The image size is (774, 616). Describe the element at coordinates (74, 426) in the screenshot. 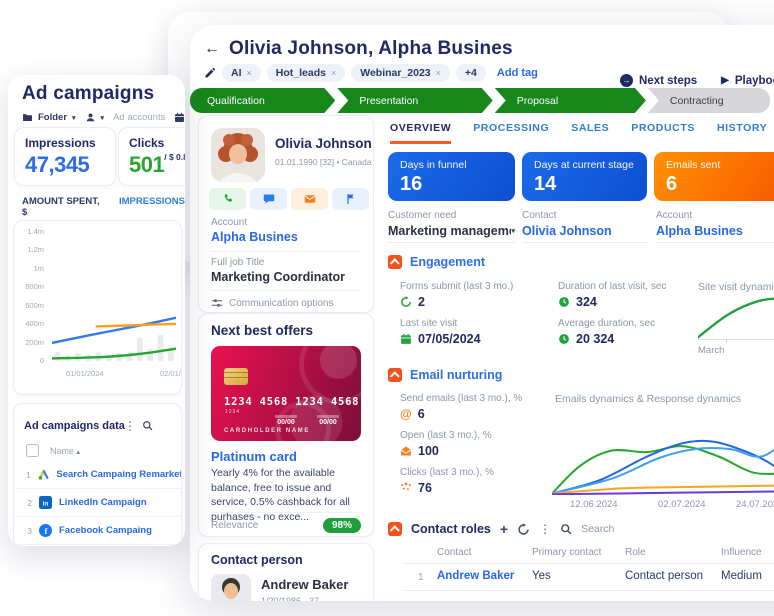

I see `table-title: Ad campaigns data` at that location.